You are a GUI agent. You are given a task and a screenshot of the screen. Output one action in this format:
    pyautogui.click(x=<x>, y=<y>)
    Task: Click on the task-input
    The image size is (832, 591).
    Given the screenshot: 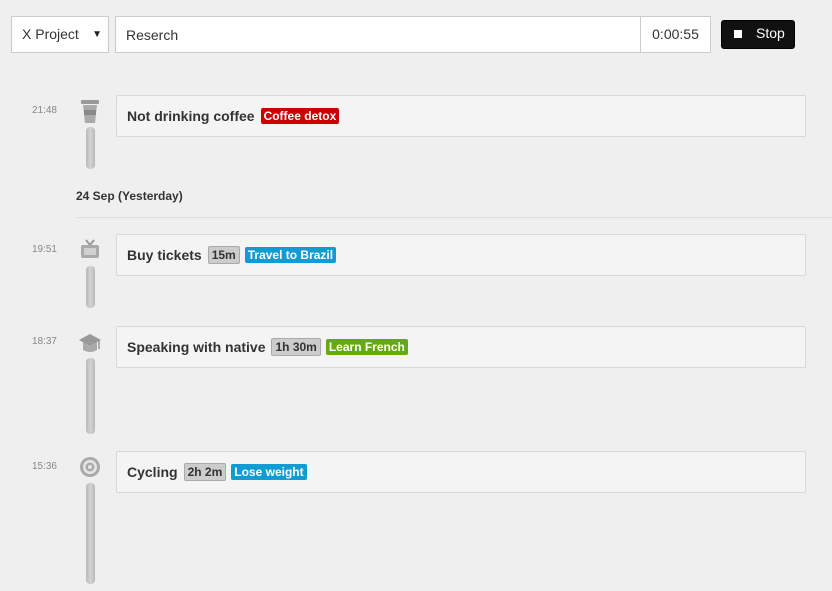 What is the action you would take?
    pyautogui.click(x=379, y=34)
    